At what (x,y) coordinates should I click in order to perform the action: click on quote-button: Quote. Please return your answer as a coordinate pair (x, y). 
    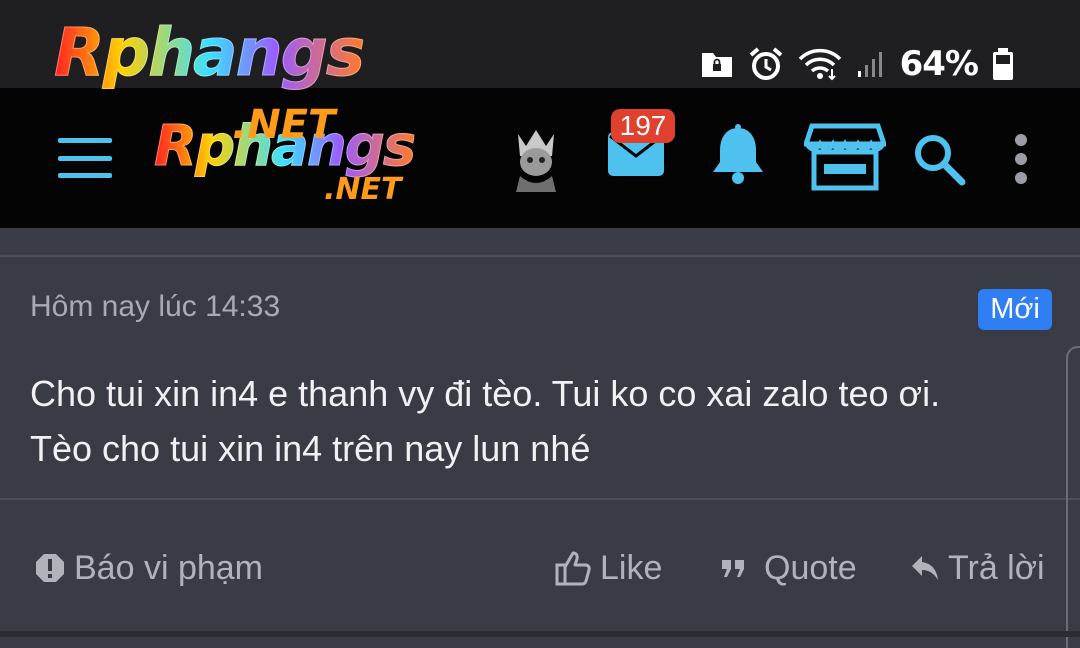
    Looking at the image, I should click on (788, 568).